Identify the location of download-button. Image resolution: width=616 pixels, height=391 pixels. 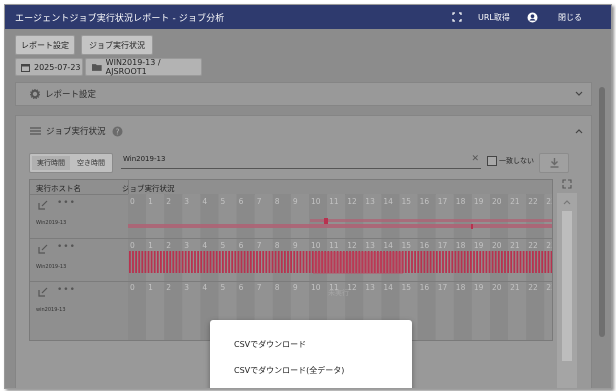
(554, 163).